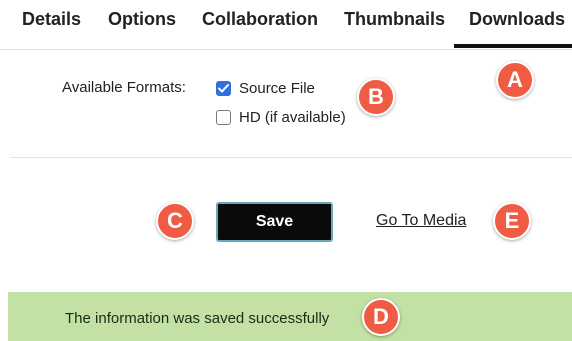 This screenshot has height=341, width=572. Describe the element at coordinates (142, 19) in the screenshot. I see `tab-options: Options` at that location.